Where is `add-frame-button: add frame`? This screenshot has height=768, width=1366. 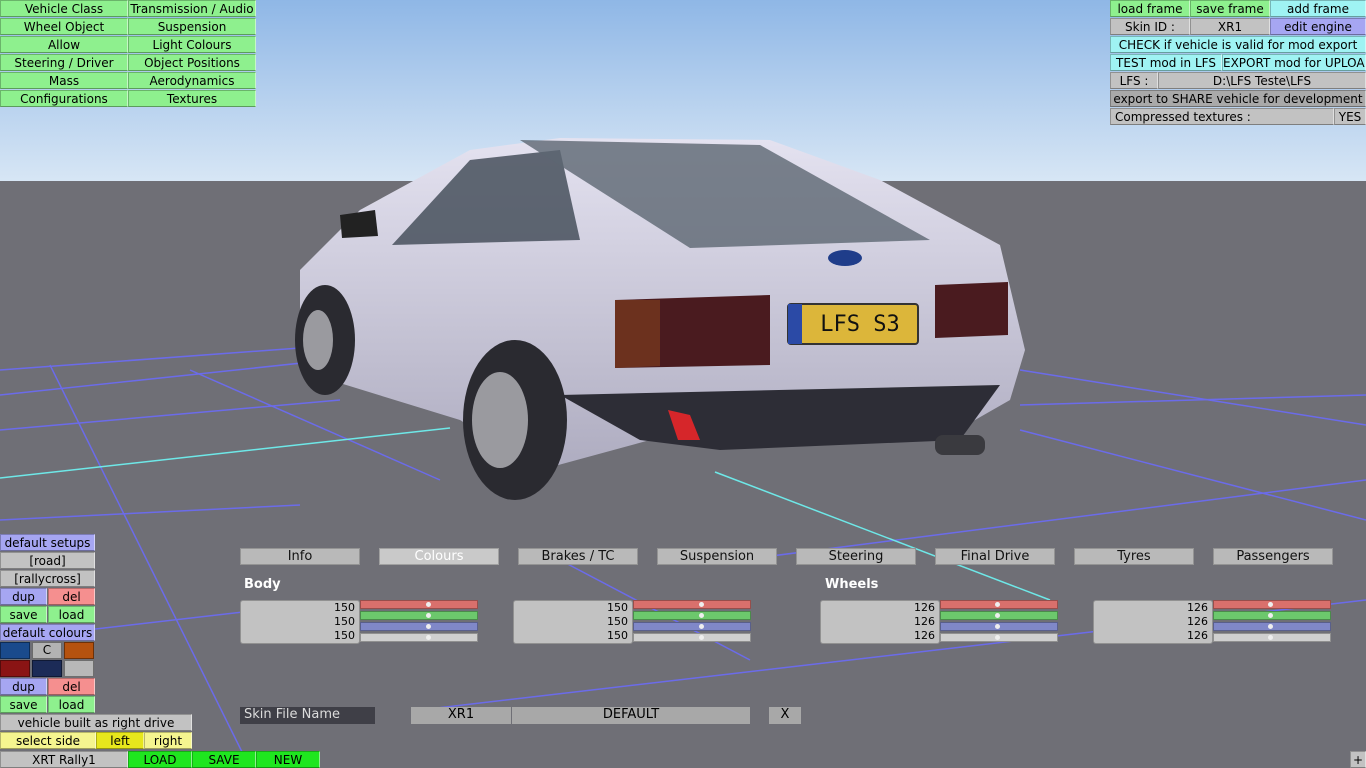
add-frame-button: add frame is located at coordinates (1318, 8).